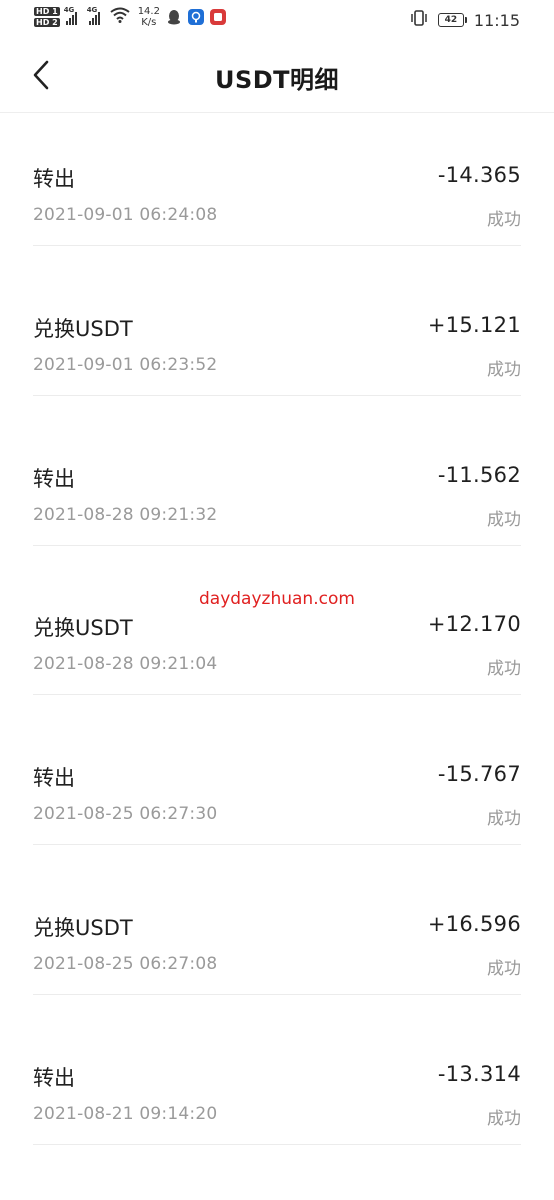 This screenshot has height=1200, width=554. Describe the element at coordinates (277, 1087) in the screenshot. I see `transaction-row: 转出 -13.314 2021-08-21 09:14:20 成功` at that location.